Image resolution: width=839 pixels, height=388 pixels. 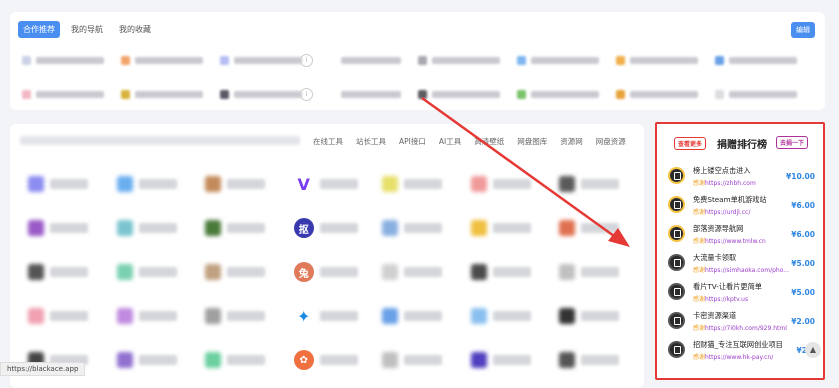 I want to click on arrow-up-icon: ▲, so click(x=813, y=350).